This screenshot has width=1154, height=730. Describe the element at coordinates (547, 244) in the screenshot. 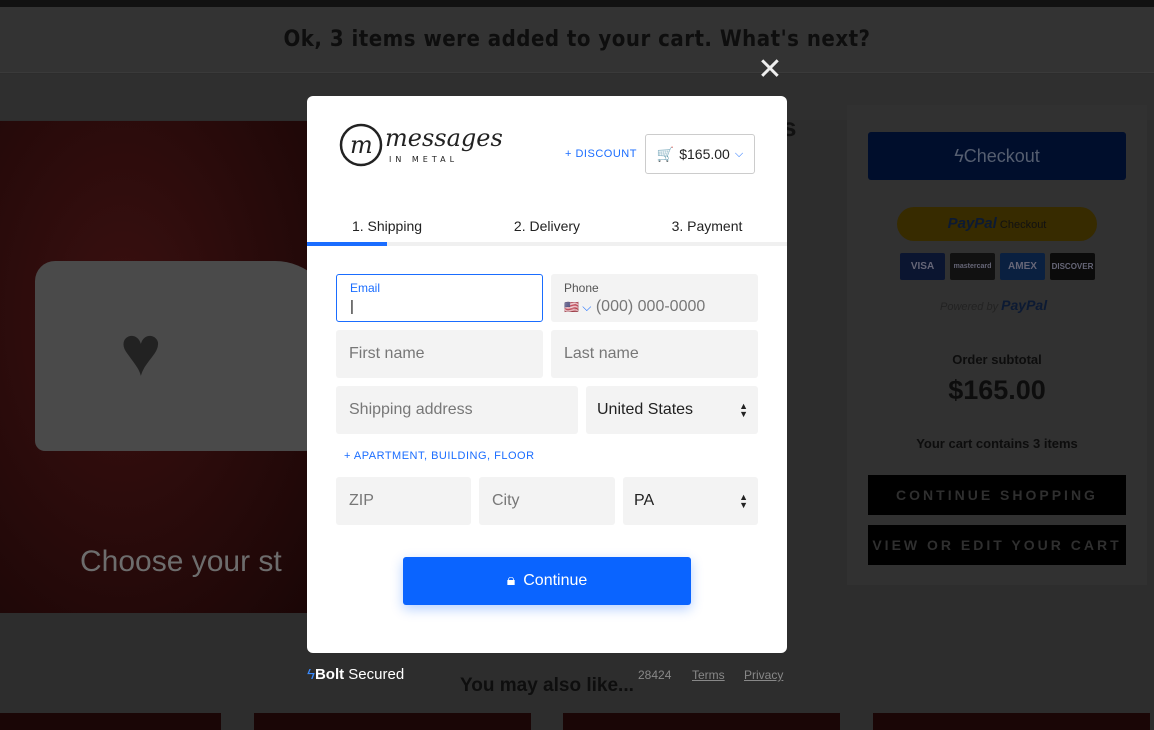

I see `step-progress` at that location.